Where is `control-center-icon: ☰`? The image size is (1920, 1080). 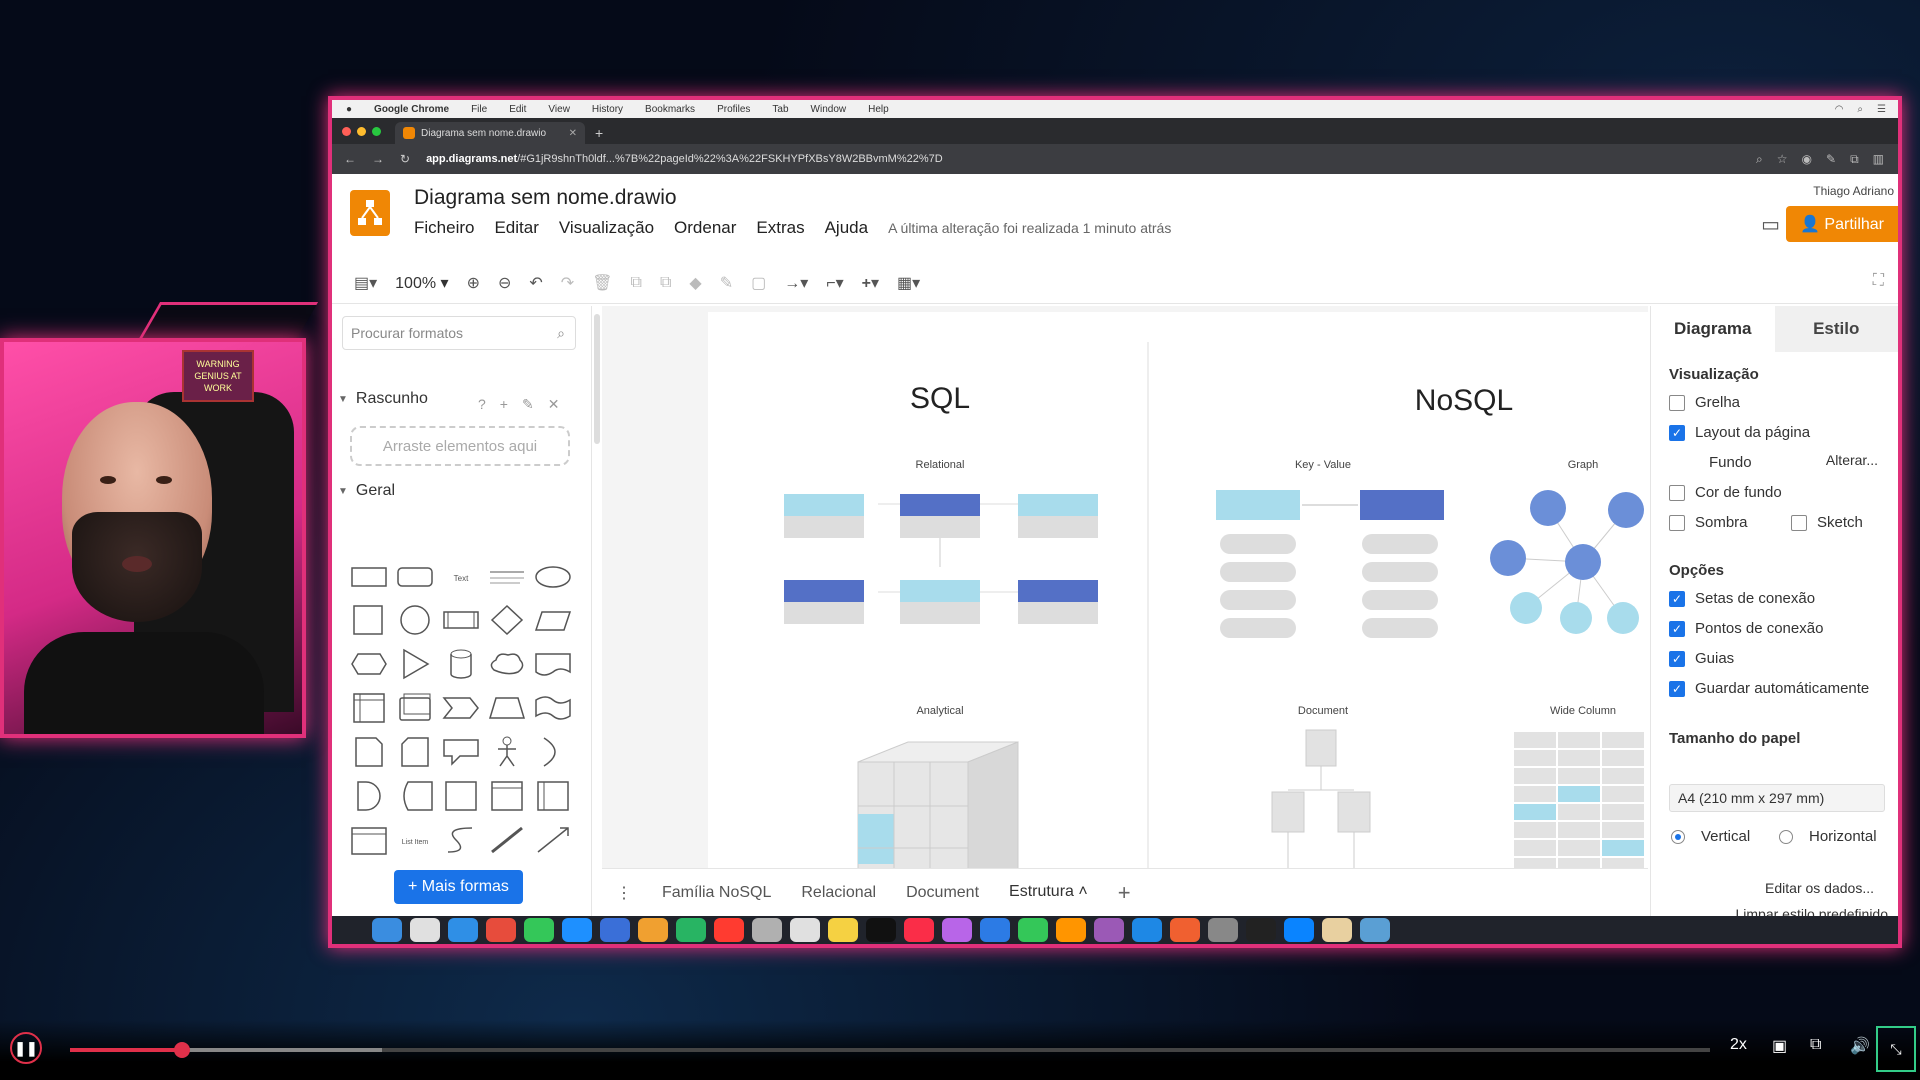
control-center-icon: ☰ is located at coordinates (1881, 109).